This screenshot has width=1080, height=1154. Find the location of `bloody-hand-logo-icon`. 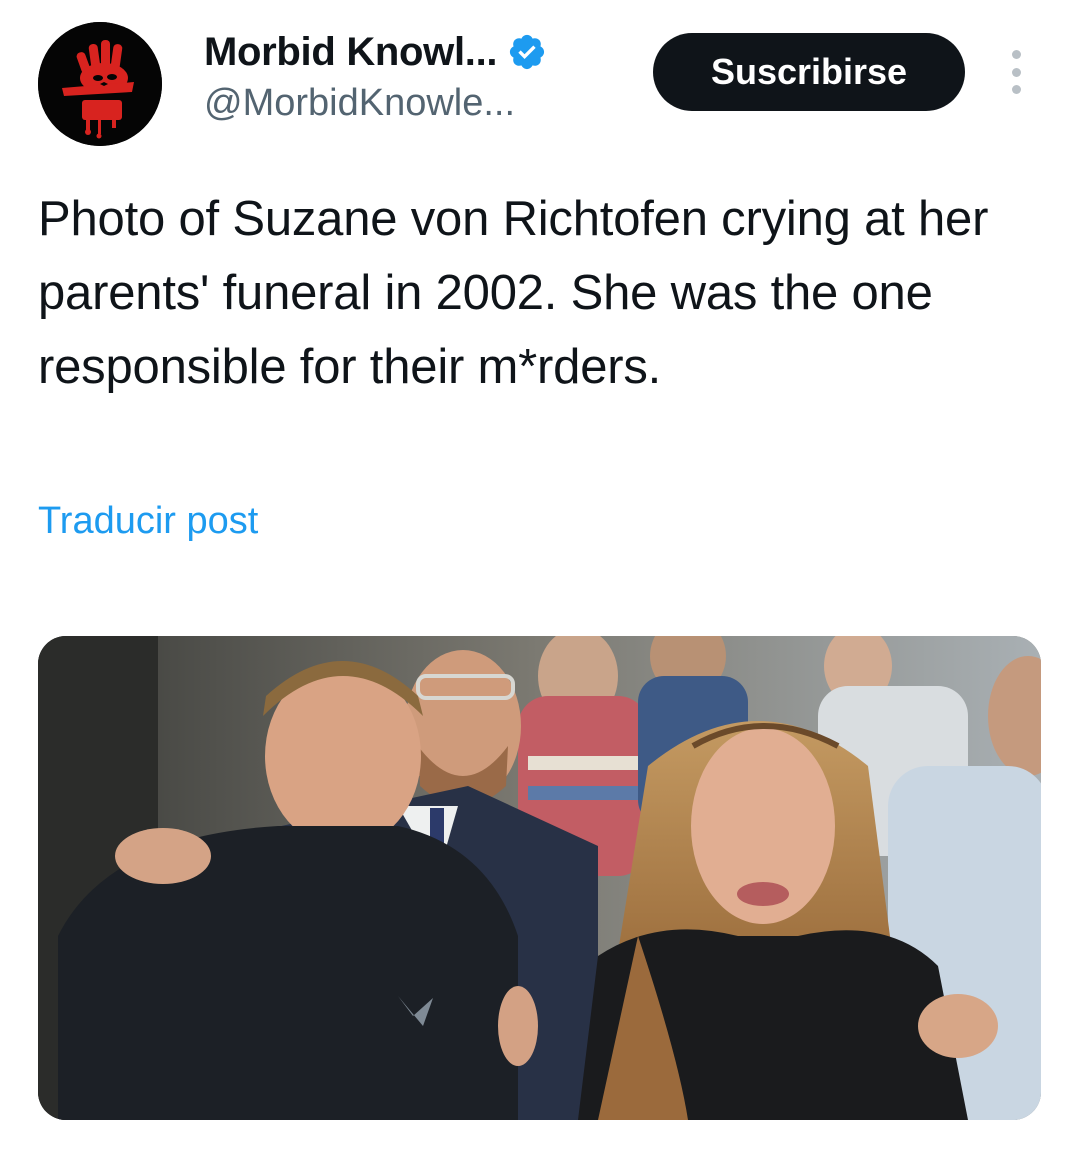

bloody-hand-logo-icon is located at coordinates (100, 84).